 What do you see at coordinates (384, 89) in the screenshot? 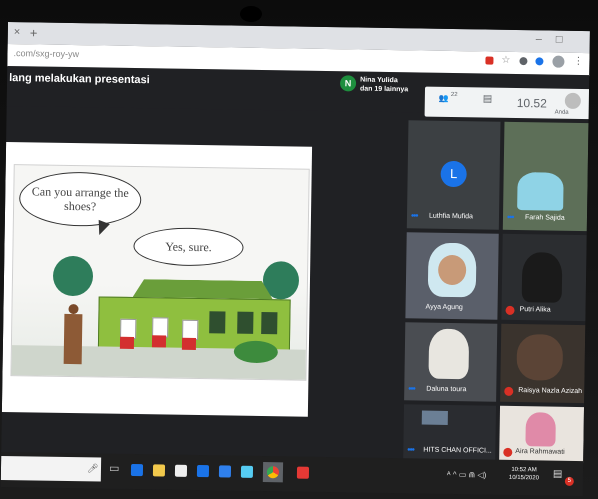
I see `presenter-others: dan 19 lainnya` at bounding box center [384, 89].